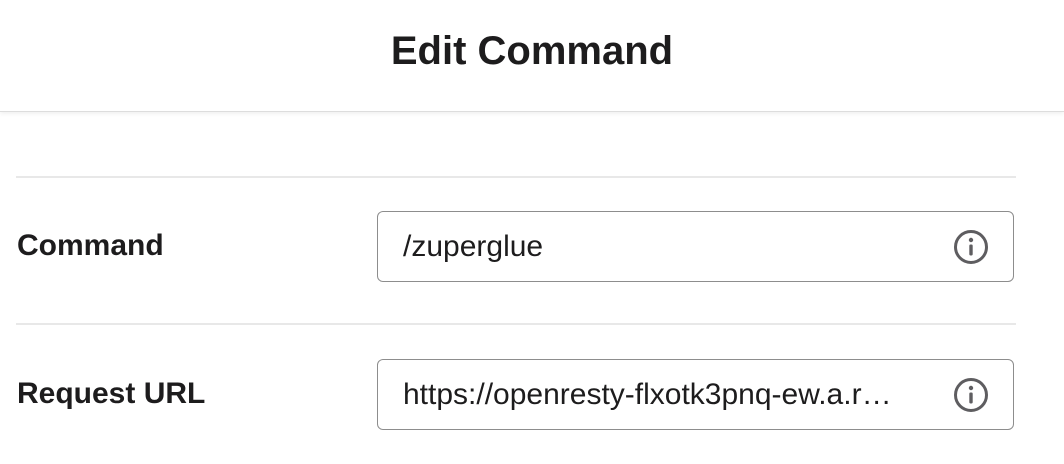  What do you see at coordinates (90, 245) in the screenshot?
I see `command-label: Command` at bounding box center [90, 245].